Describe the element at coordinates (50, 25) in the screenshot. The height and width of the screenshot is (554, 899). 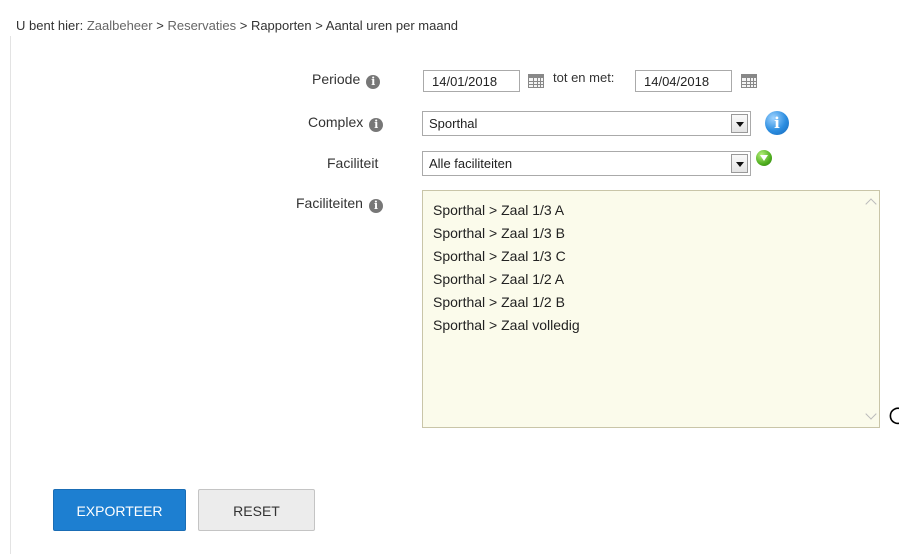
I see `breadcrumb-prefix: U bent hier:` at that location.